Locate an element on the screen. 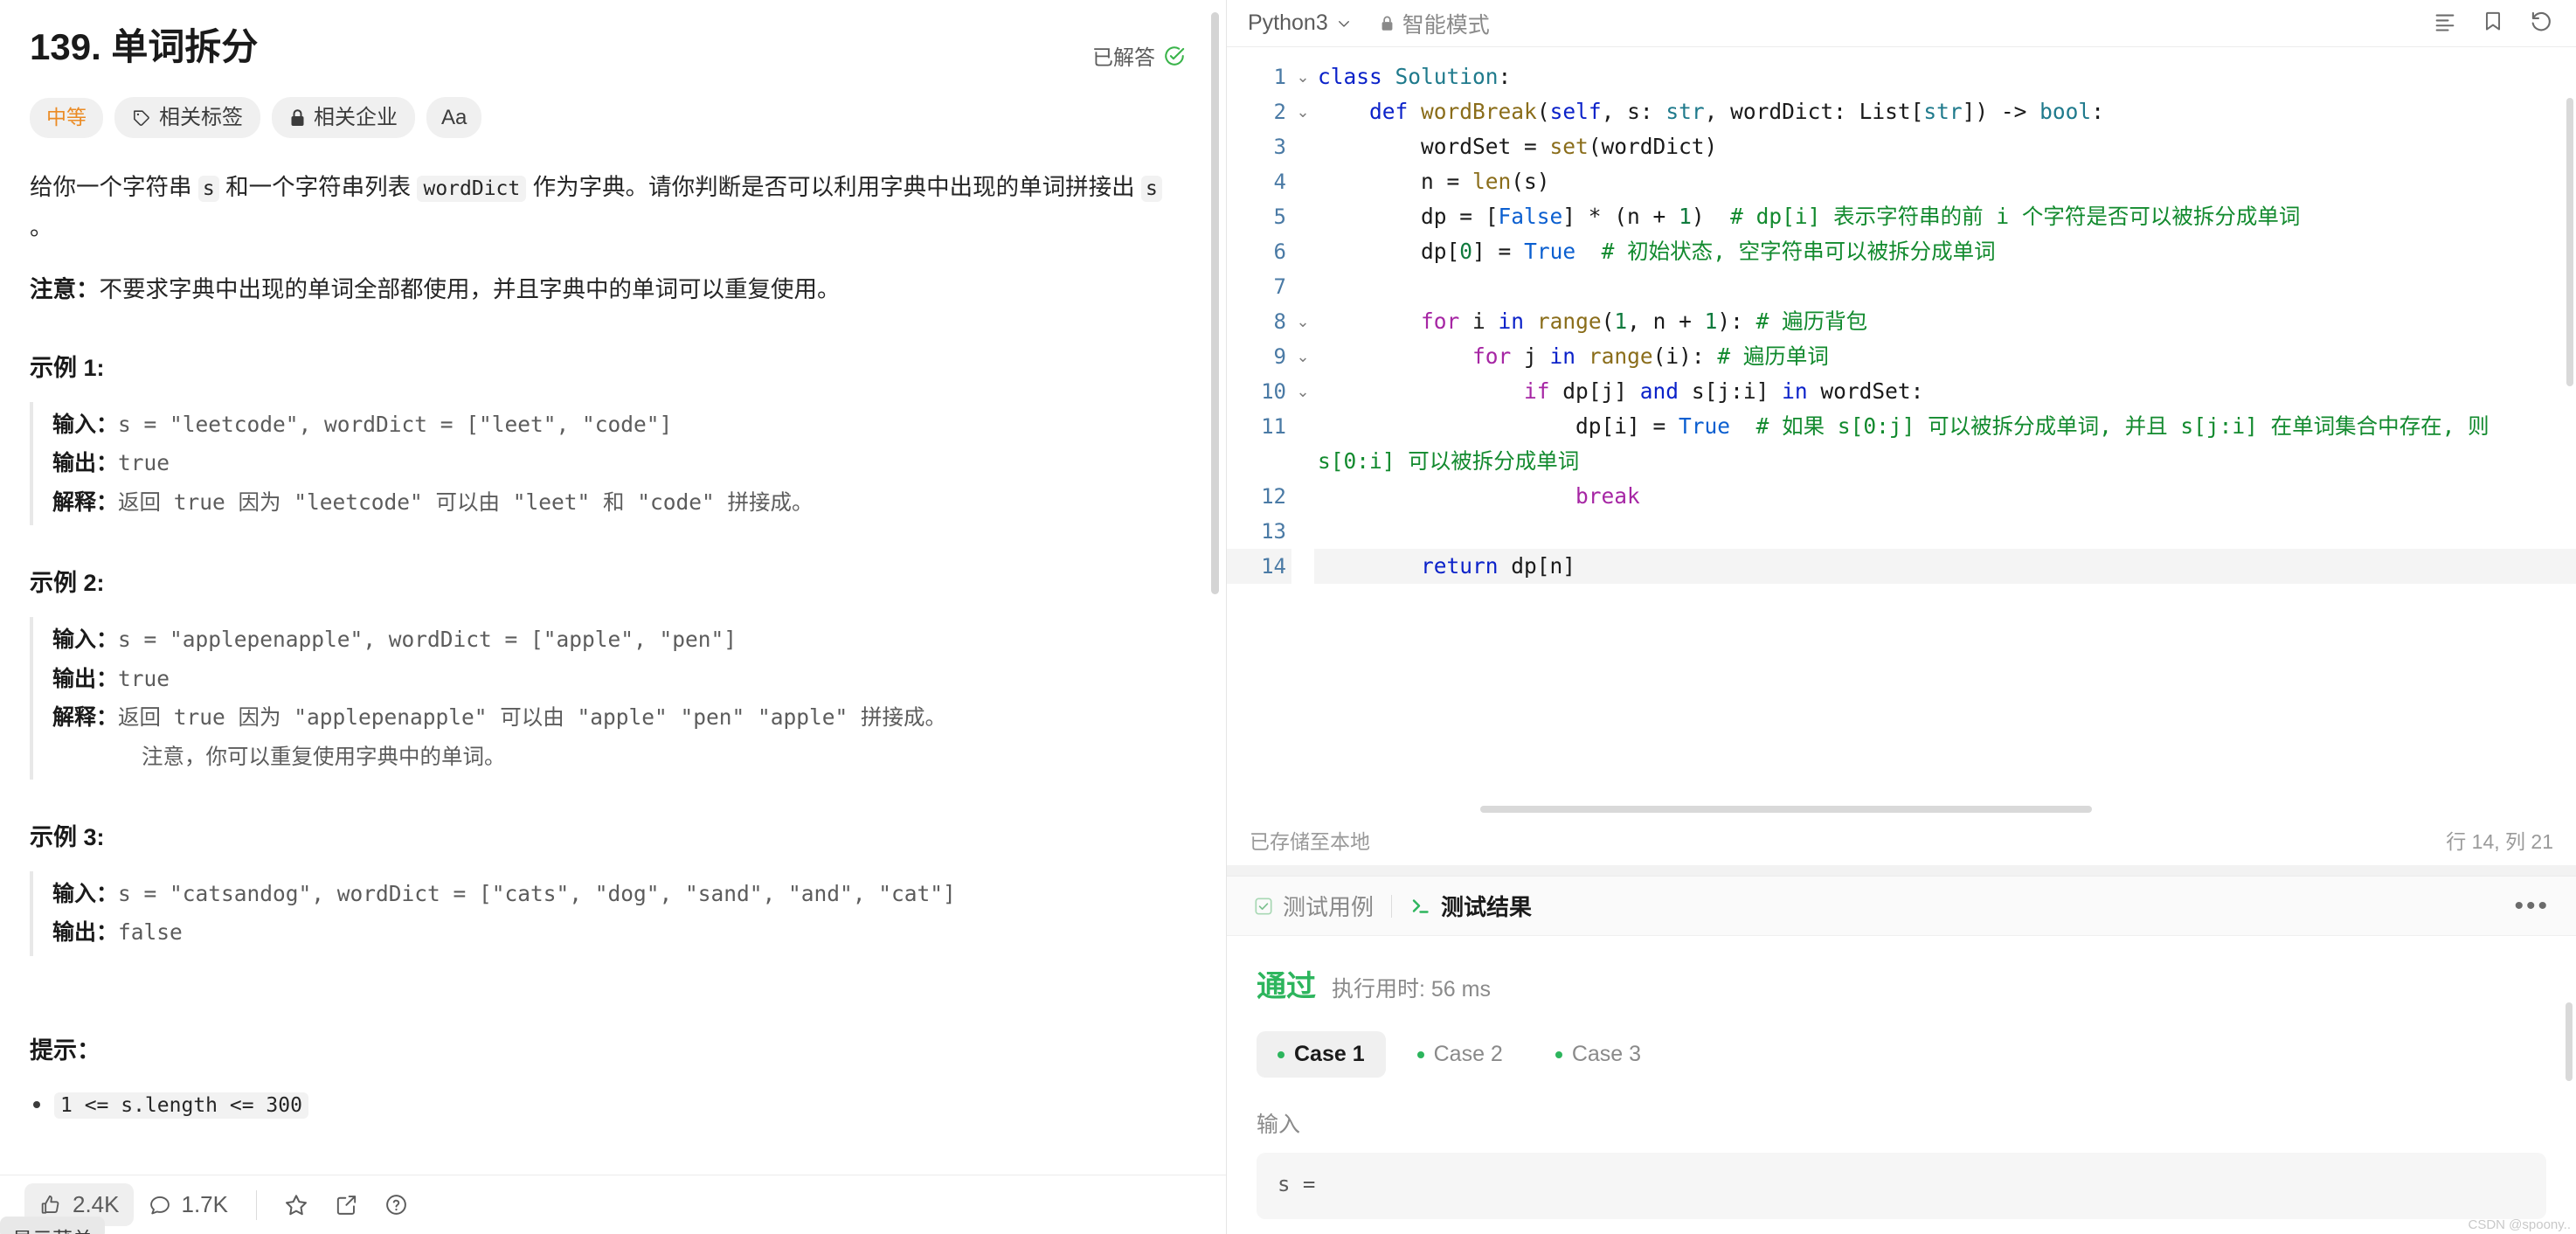  watermark-text: CSDN @spoony.. is located at coordinates (2520, 1225).